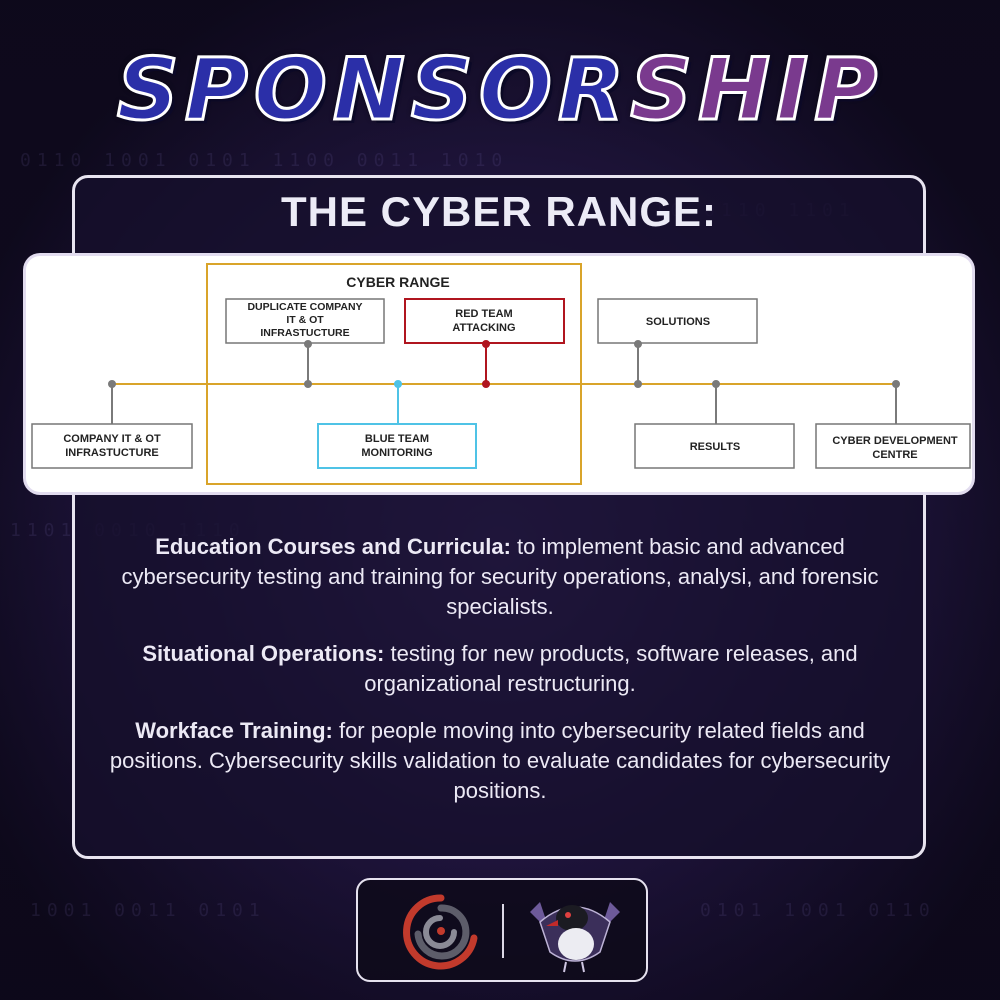 This screenshot has width=1000, height=1000. I want to click on cyber-range-label: CYBER RANGE, so click(397, 282).